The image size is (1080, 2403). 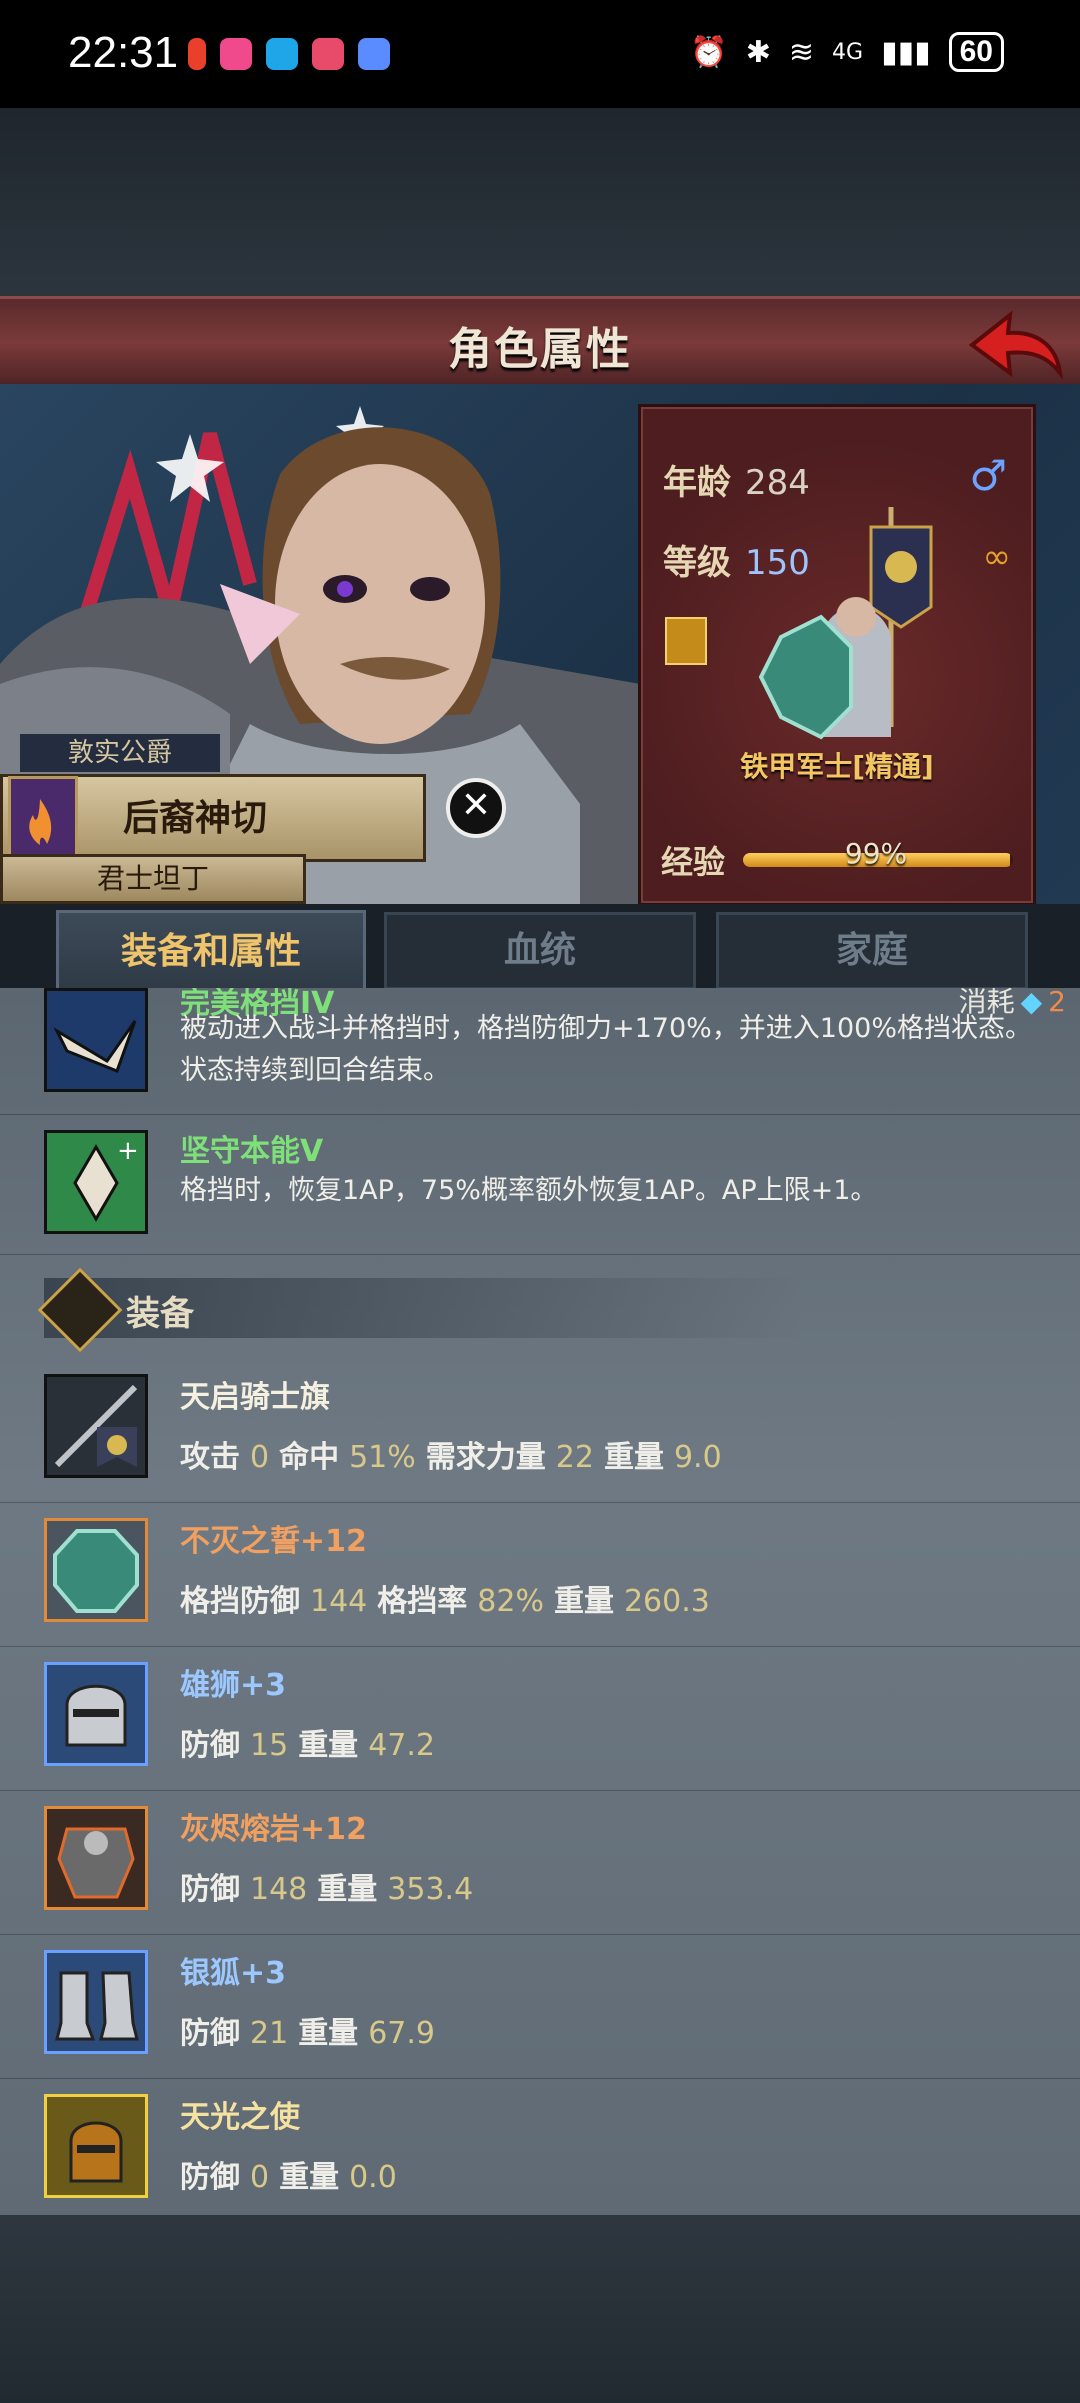 I want to click on stat-value: 47.2, so click(x=401, y=1745).